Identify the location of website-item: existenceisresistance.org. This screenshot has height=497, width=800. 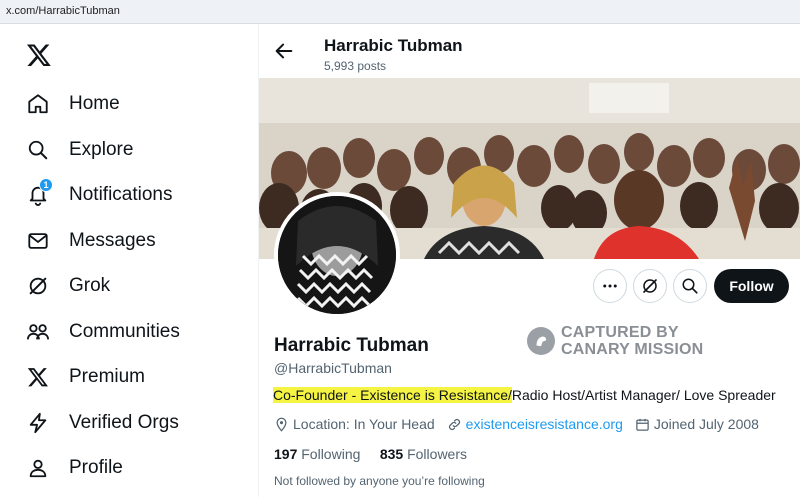
(535, 424).